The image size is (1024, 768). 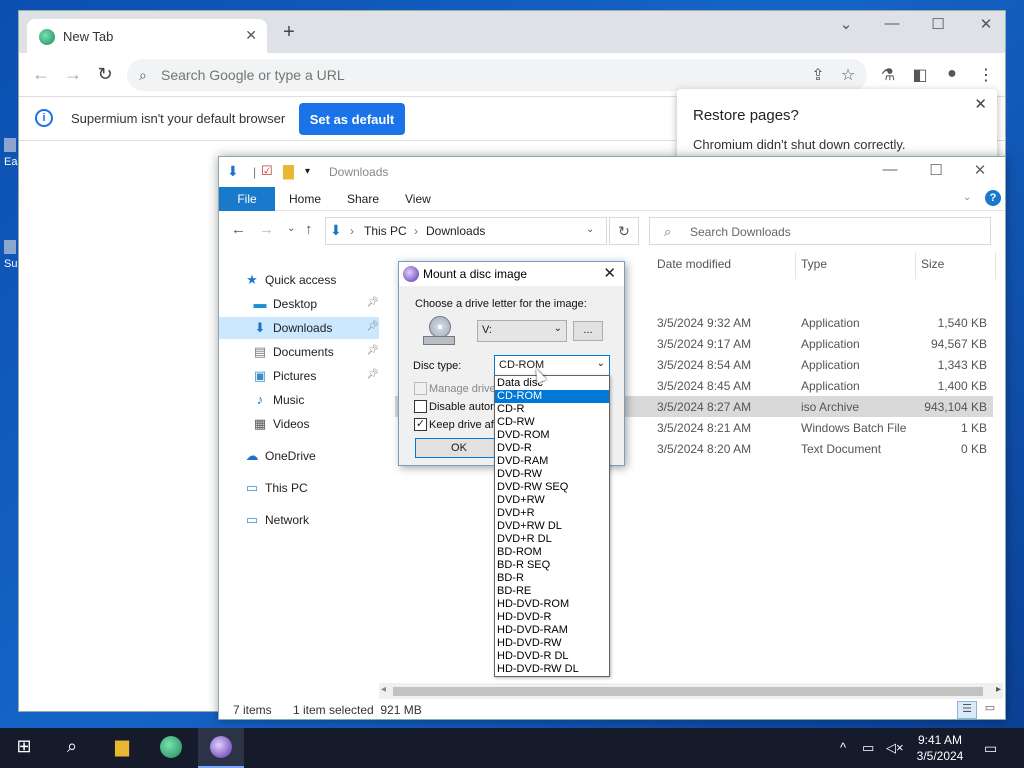 What do you see at coordinates (821, 322) in the screenshot?
I see `table-row: 3/5/2024 9:32 AM Application 1,540 KB` at bounding box center [821, 322].